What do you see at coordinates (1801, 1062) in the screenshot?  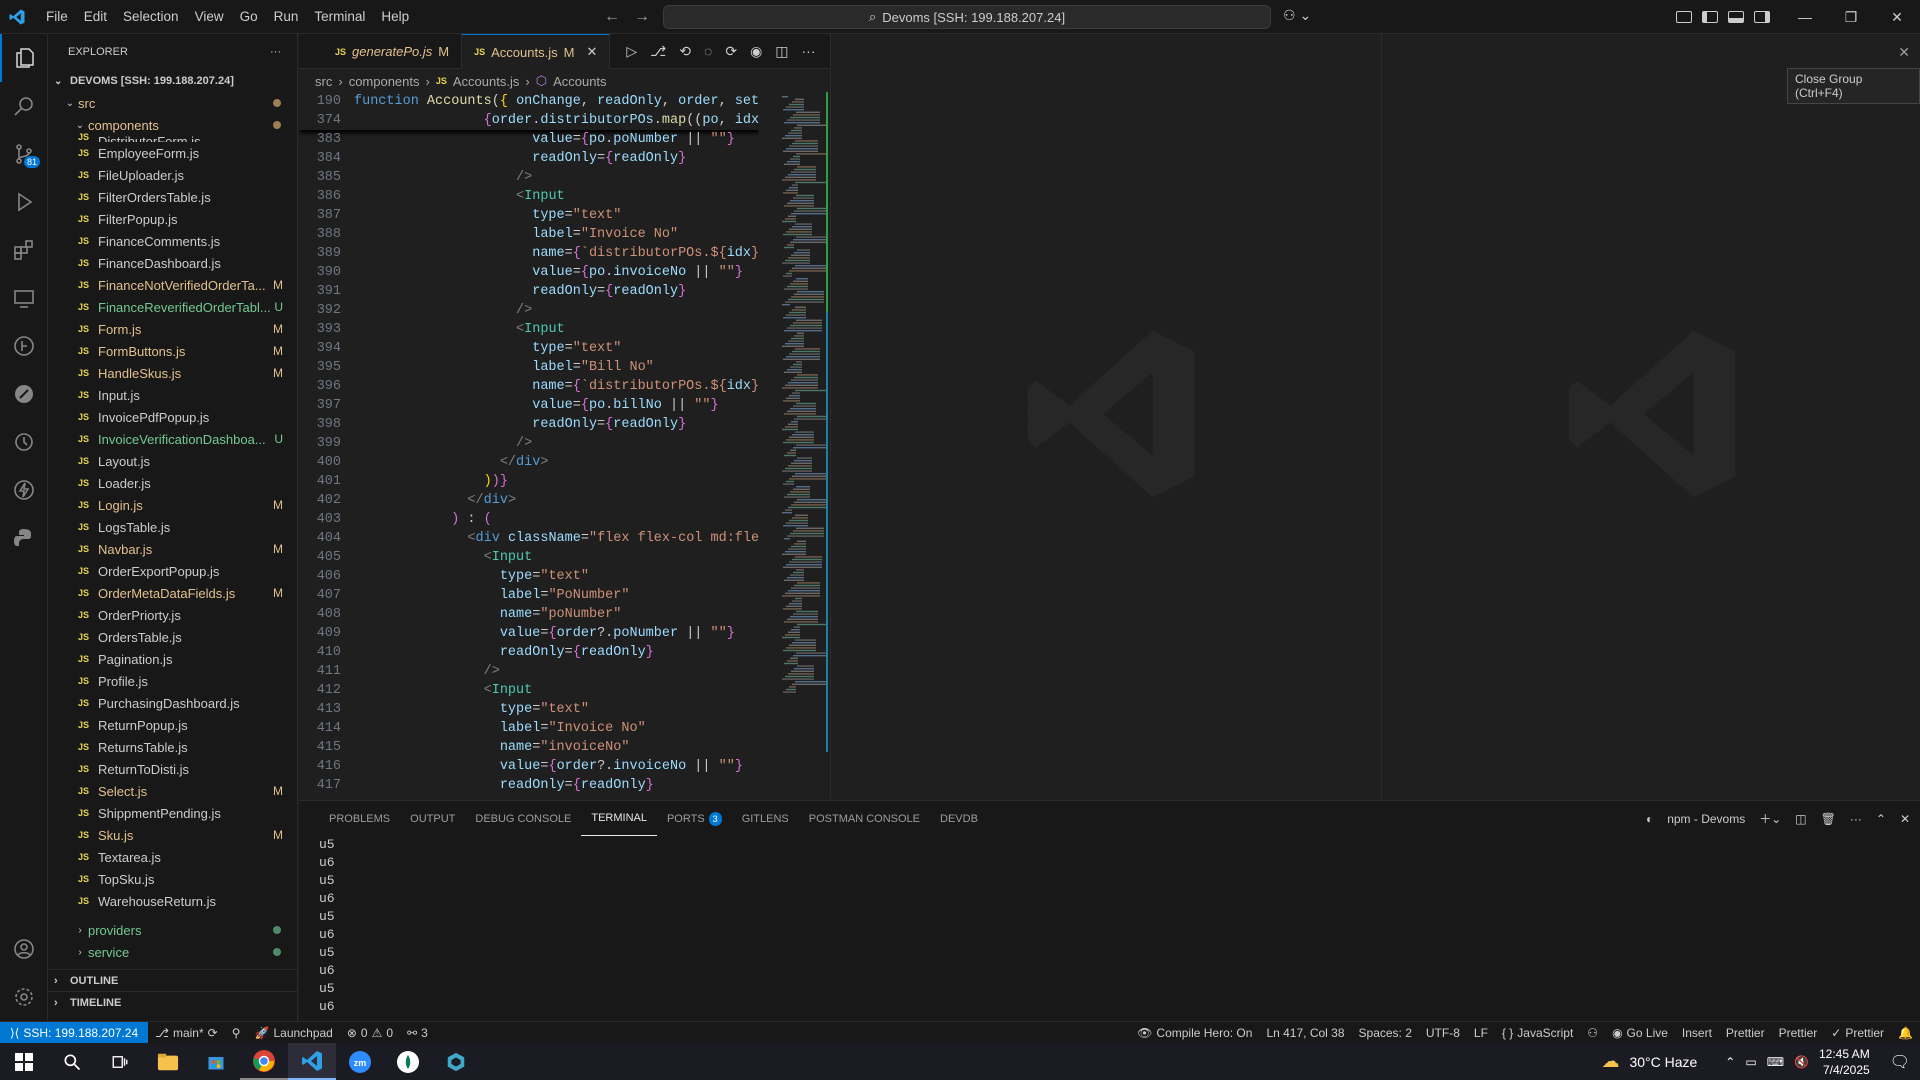 I see `volume-mute-icon: 🔇` at bounding box center [1801, 1062].